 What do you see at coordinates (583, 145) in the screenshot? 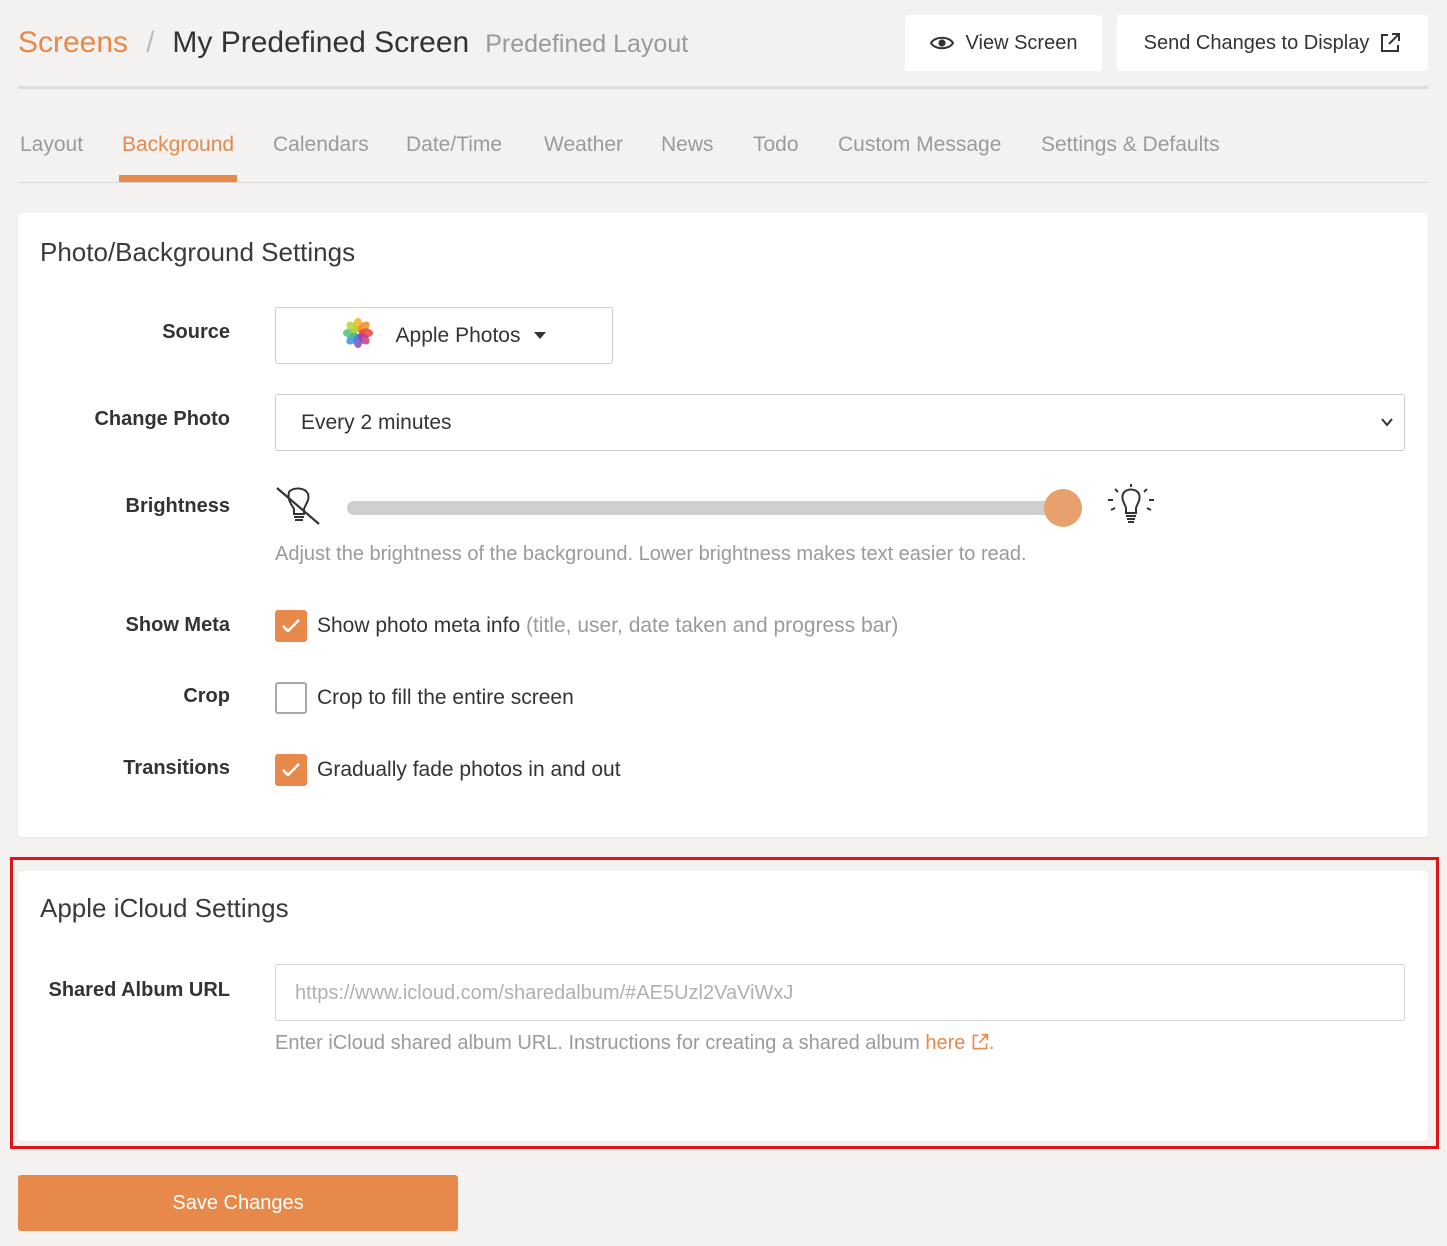
I see `tab-weather: Weather` at bounding box center [583, 145].